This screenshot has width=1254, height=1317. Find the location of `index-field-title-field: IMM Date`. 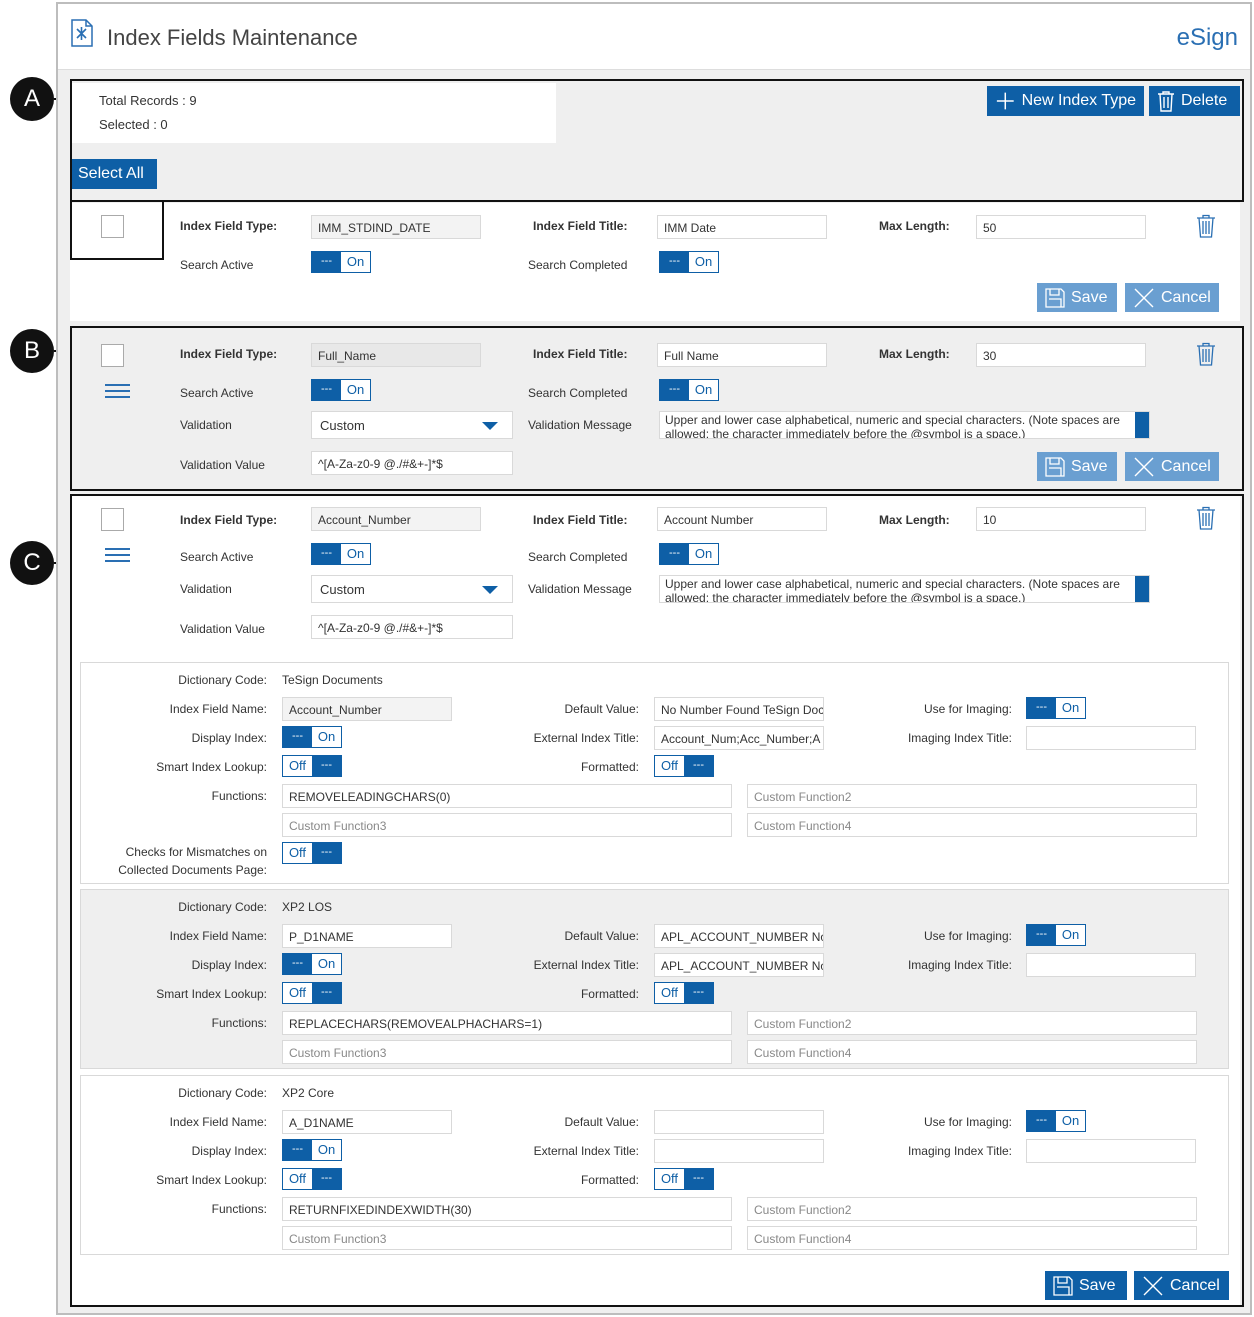

index-field-title-field: IMM Date is located at coordinates (742, 227).